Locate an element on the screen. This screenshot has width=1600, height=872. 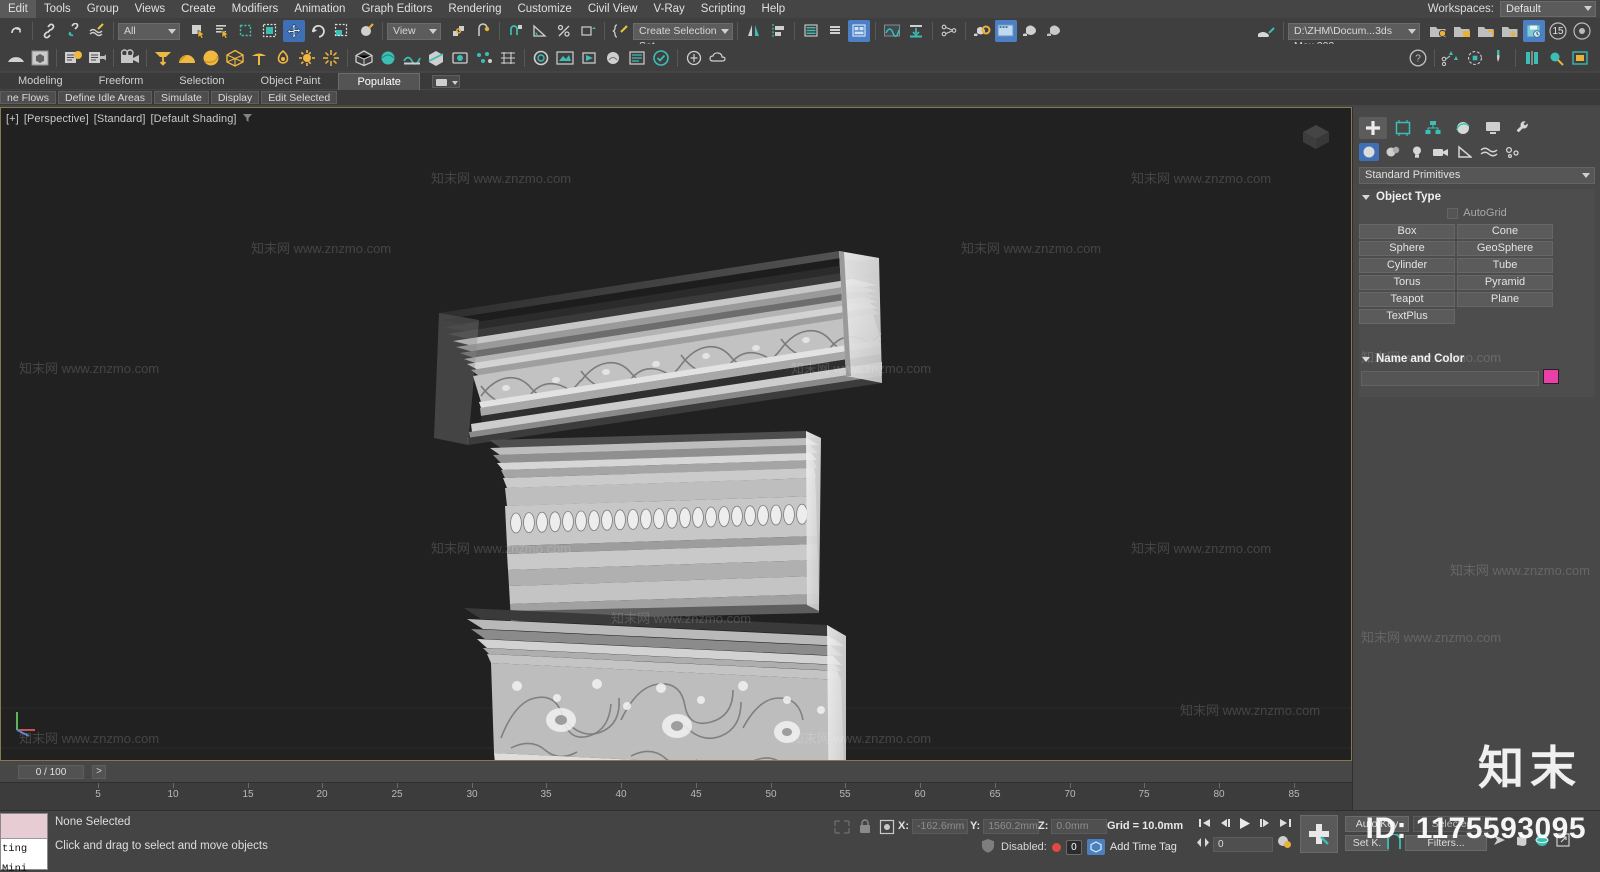
create-box-button: Box is located at coordinates (1407, 231).